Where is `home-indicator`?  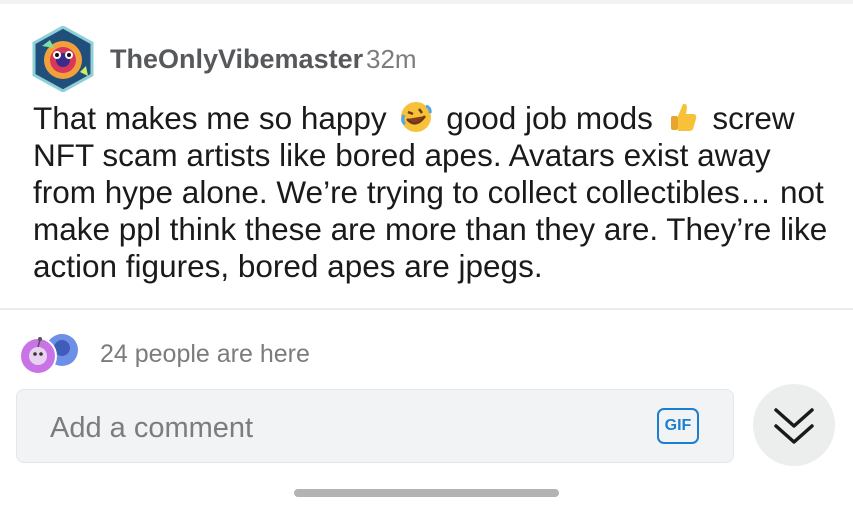 home-indicator is located at coordinates (426, 493).